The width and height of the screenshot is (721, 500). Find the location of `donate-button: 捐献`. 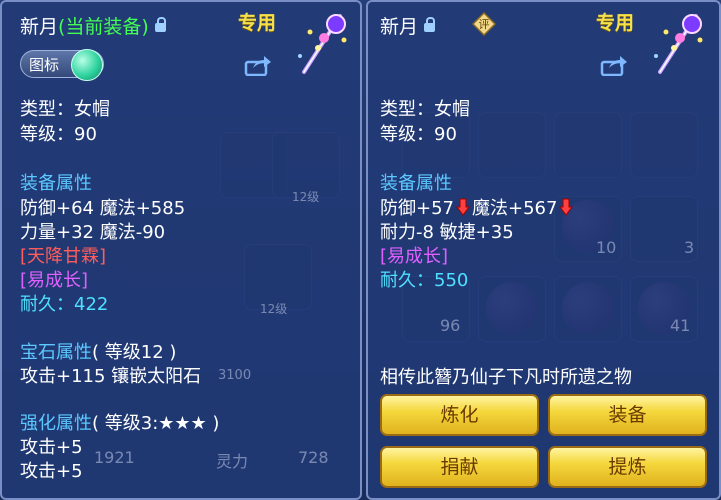

donate-button: 捐献 is located at coordinates (459, 467).